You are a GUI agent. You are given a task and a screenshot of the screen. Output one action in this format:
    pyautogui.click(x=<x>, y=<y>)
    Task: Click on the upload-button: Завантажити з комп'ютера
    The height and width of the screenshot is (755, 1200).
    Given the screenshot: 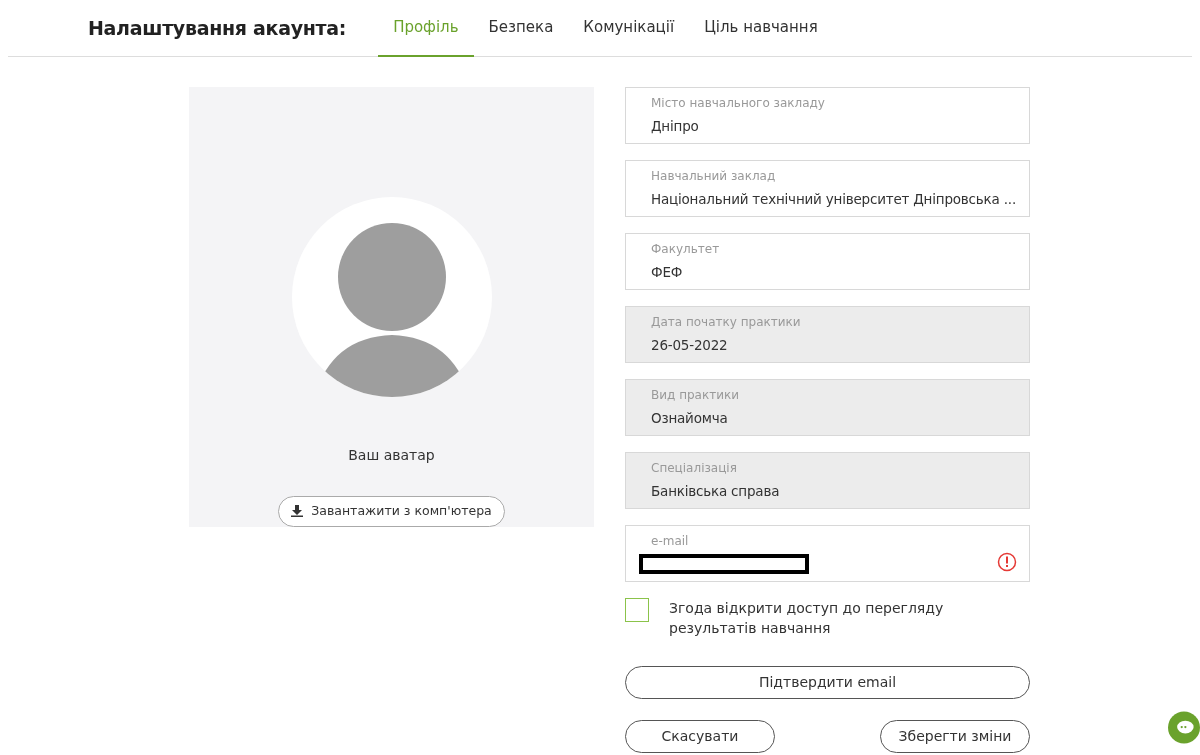 What is the action you would take?
    pyautogui.click(x=391, y=511)
    